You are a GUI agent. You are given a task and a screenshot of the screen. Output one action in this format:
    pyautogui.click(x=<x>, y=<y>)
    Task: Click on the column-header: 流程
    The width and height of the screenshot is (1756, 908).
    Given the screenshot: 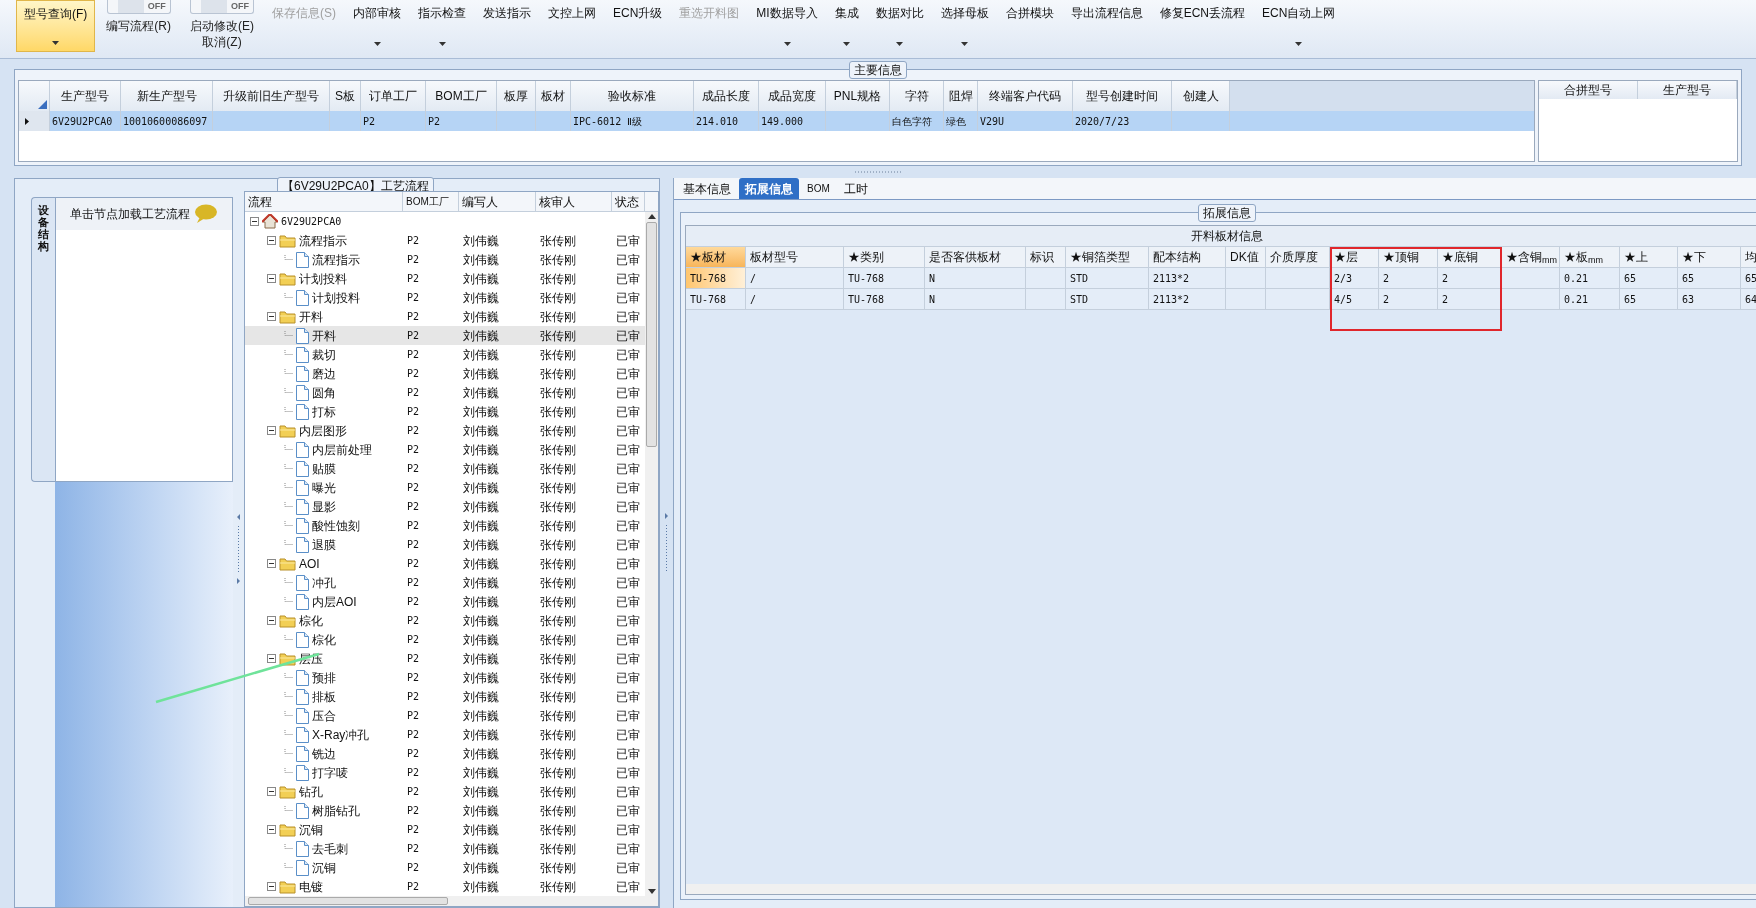 What is the action you would take?
    pyautogui.click(x=324, y=201)
    